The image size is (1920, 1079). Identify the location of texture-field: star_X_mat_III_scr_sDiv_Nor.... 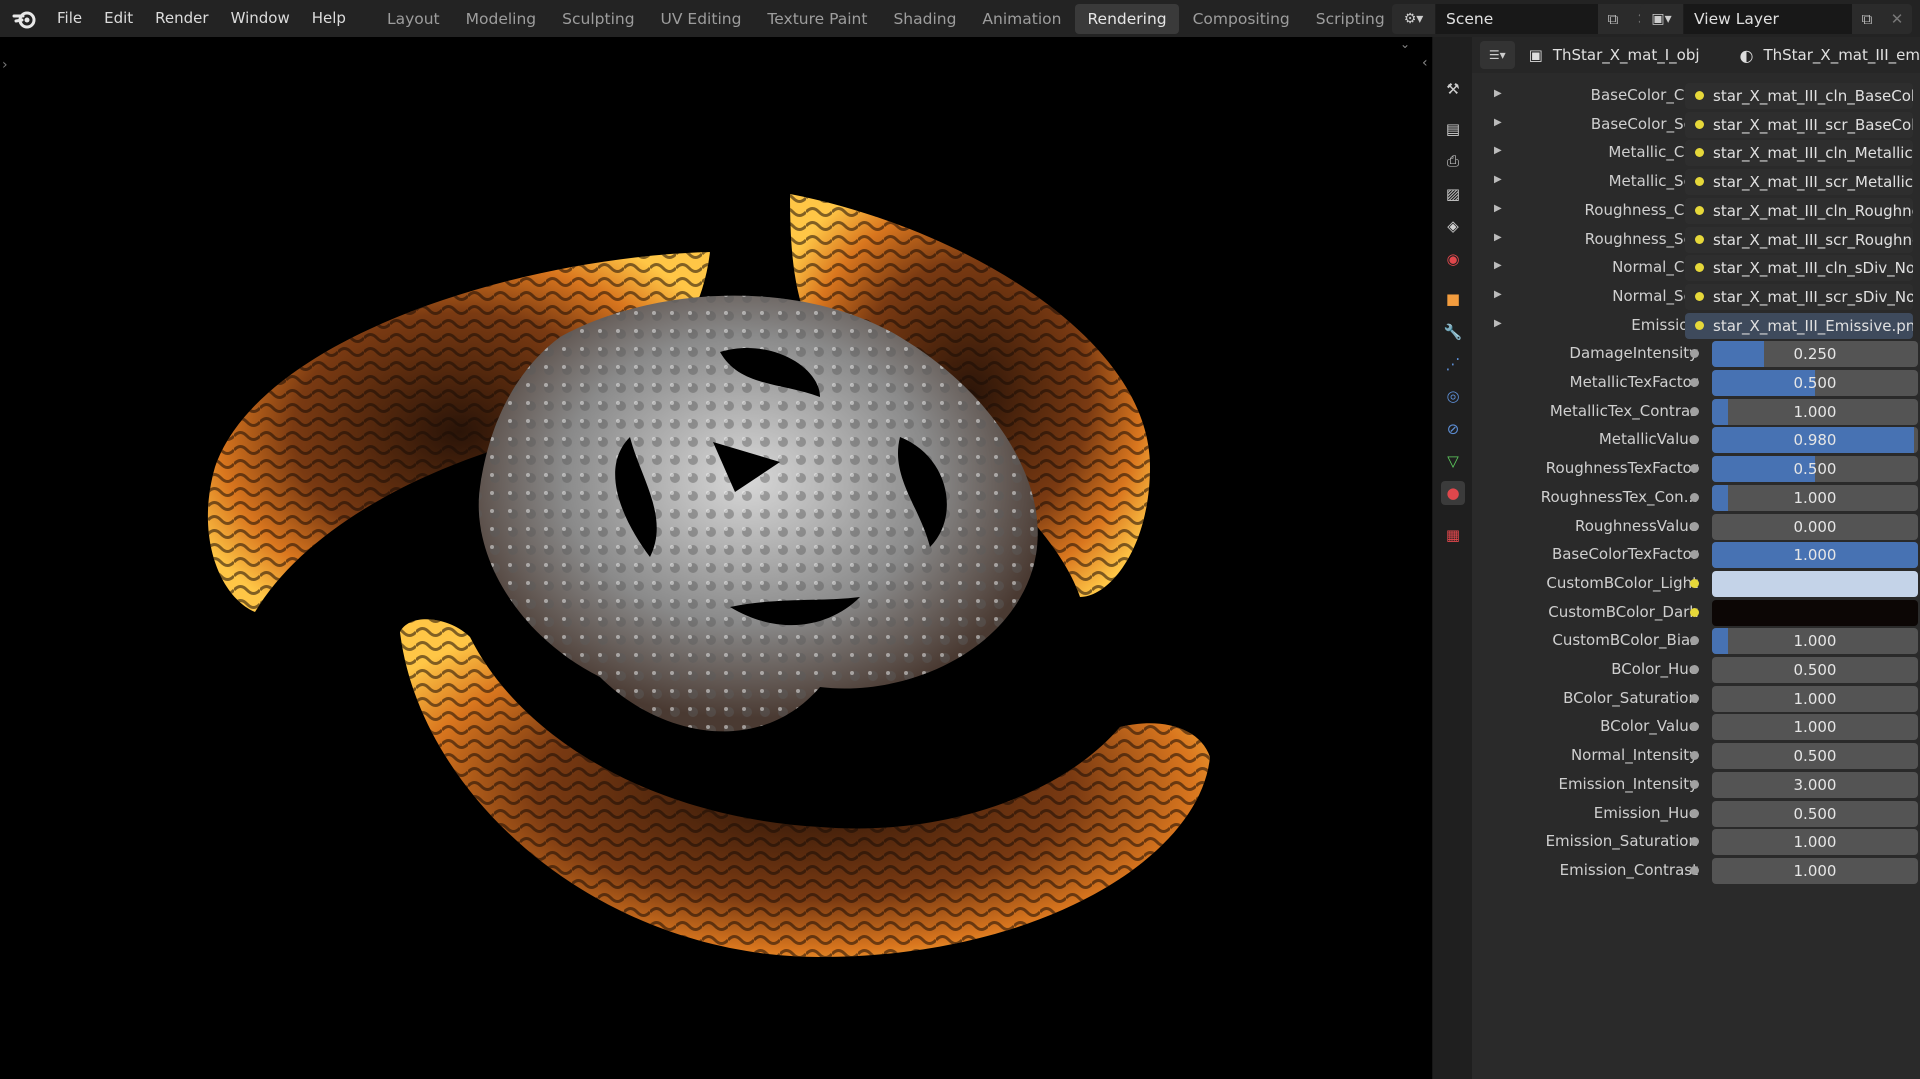
(1799, 296).